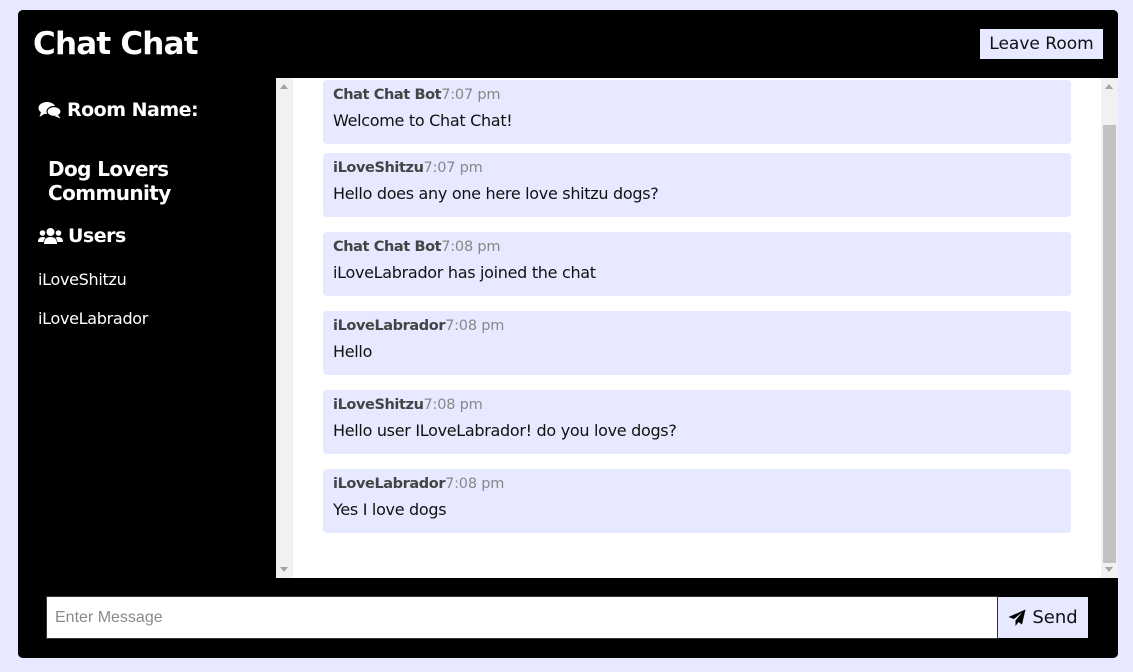  I want to click on app-title: Chat Chat, so click(116, 44).